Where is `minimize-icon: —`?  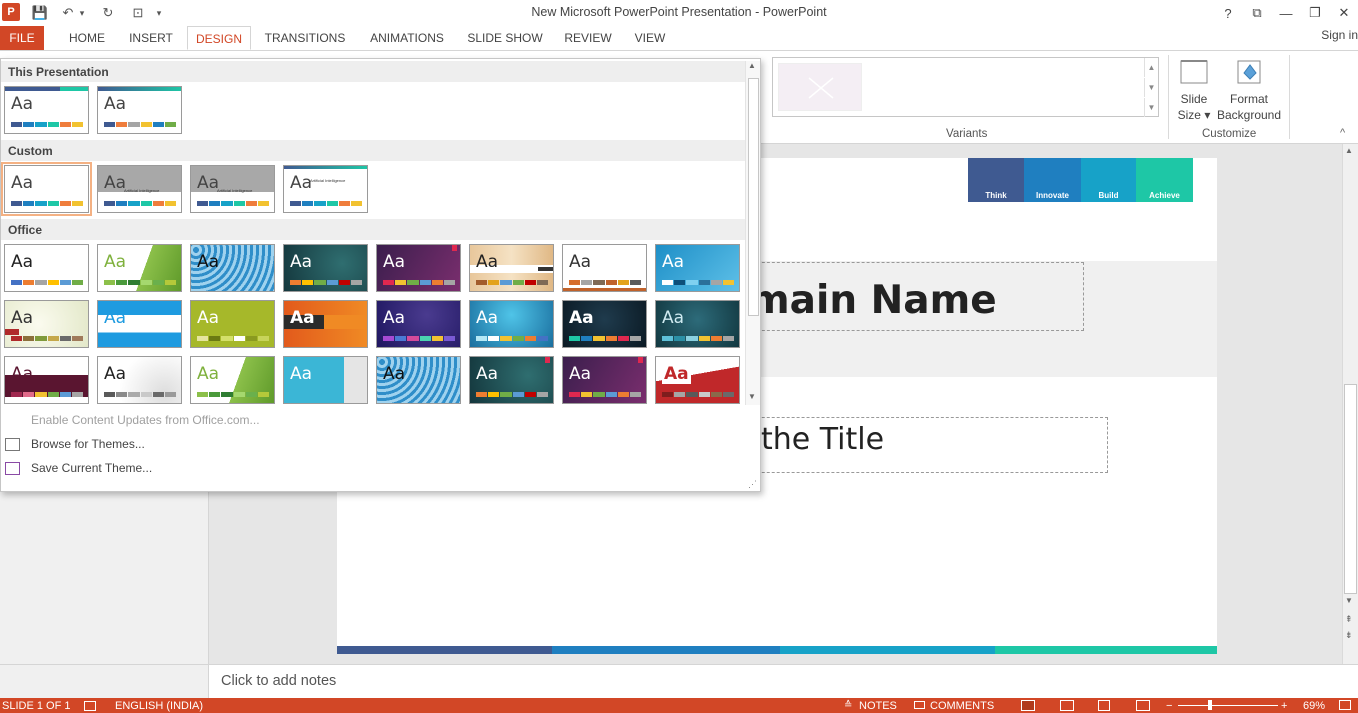
minimize-icon: — is located at coordinates (1286, 13).